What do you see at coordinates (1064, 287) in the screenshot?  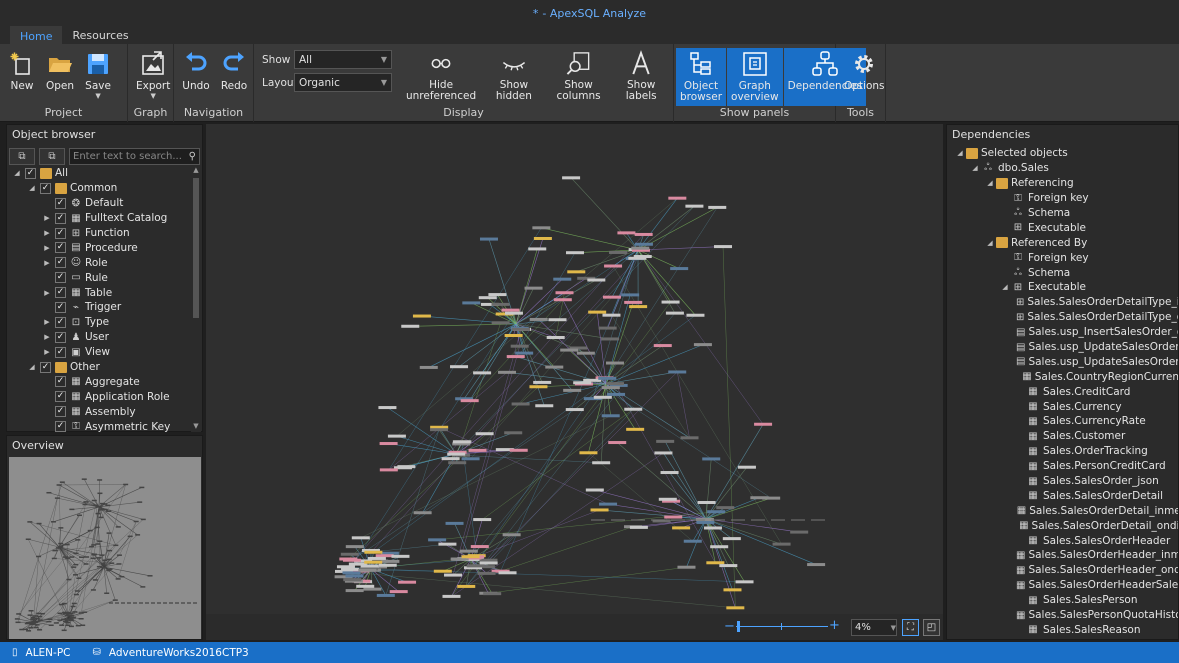 I see `dependency-item: ◢ ⊞ Executable` at bounding box center [1064, 287].